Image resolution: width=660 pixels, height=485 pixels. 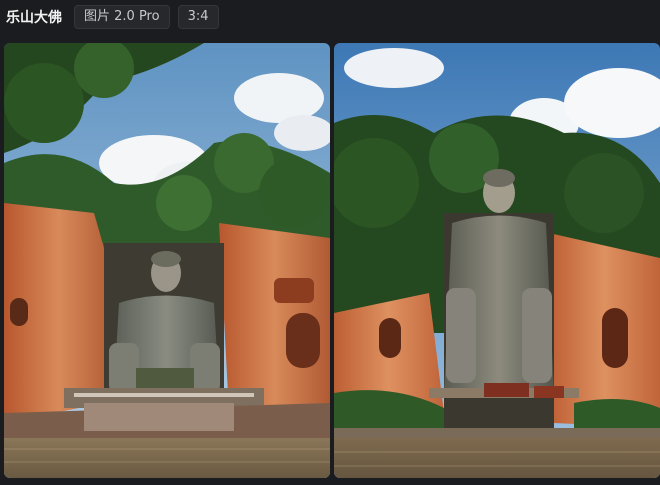 I want to click on prompt-title: 乐山大佛, so click(x=34, y=18).